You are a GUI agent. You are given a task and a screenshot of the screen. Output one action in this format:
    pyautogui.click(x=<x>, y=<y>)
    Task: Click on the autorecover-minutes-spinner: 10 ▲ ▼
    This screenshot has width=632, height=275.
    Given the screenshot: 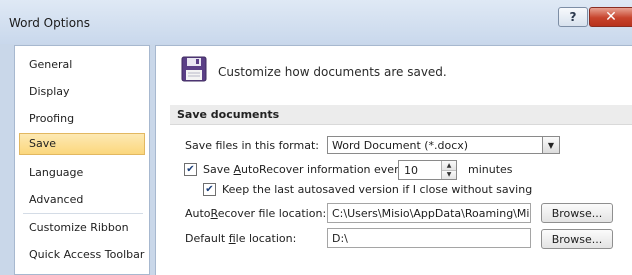 What is the action you would take?
    pyautogui.click(x=427, y=170)
    